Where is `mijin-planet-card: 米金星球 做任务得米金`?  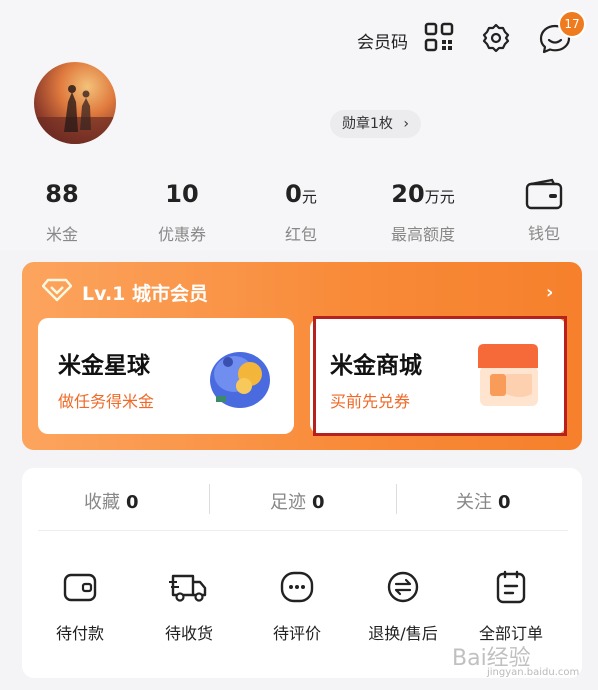 mijin-planet-card: 米金星球 做任务得米金 is located at coordinates (166, 376).